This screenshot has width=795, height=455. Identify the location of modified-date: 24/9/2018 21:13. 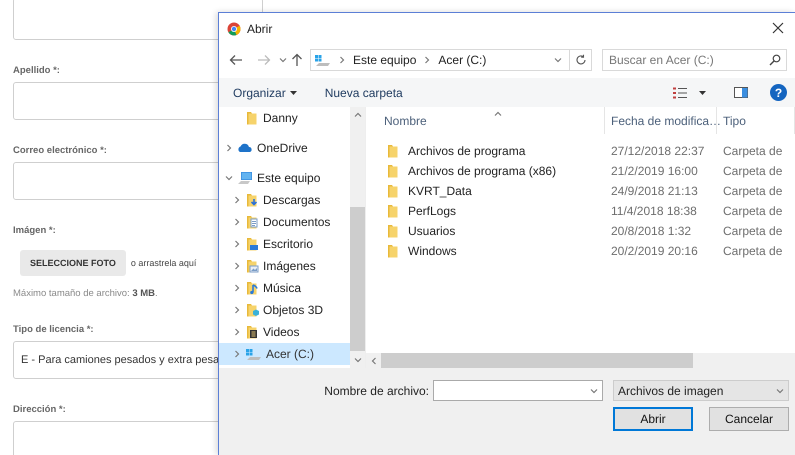
(654, 191).